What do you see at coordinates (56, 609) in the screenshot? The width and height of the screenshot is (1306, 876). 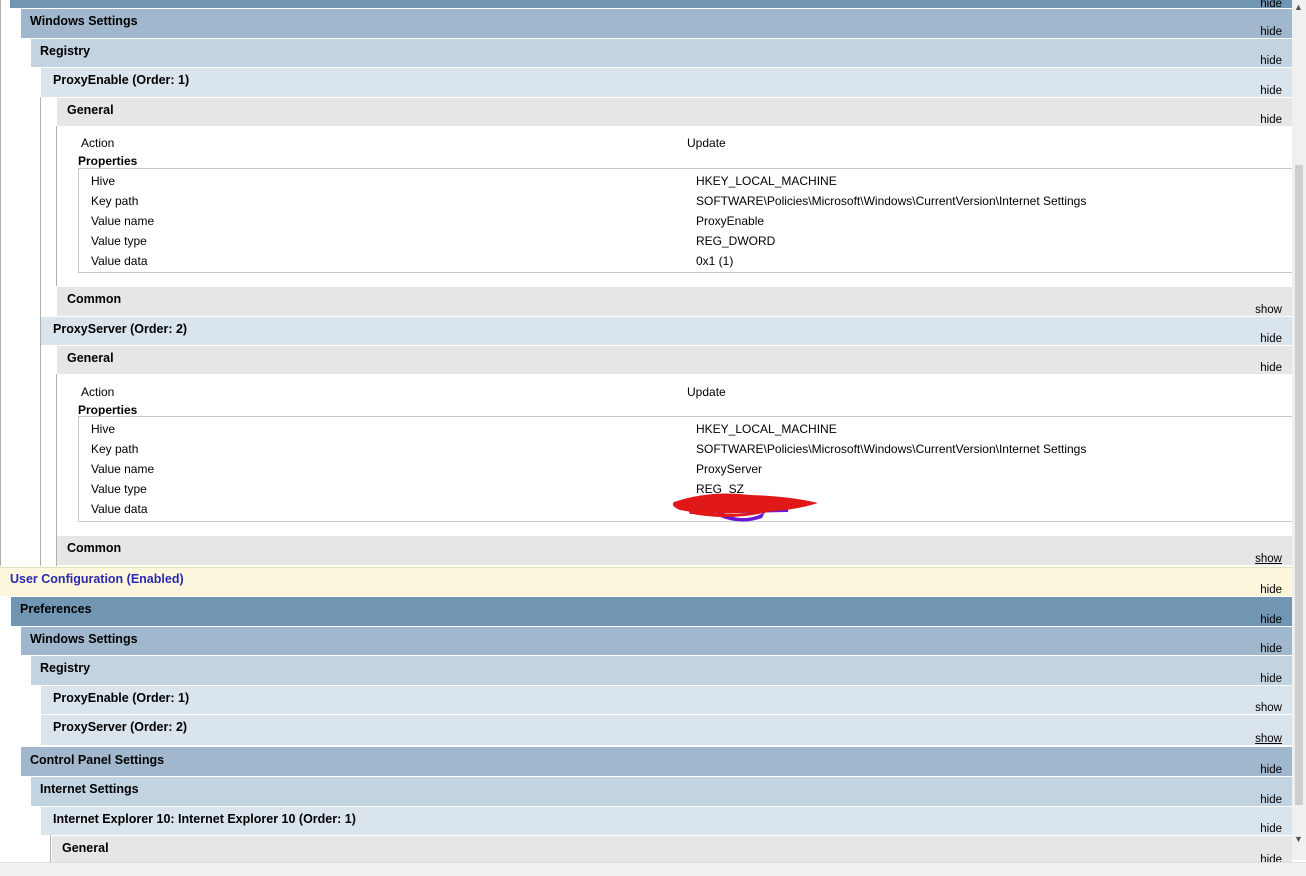 I see `section-title: Preferences` at bounding box center [56, 609].